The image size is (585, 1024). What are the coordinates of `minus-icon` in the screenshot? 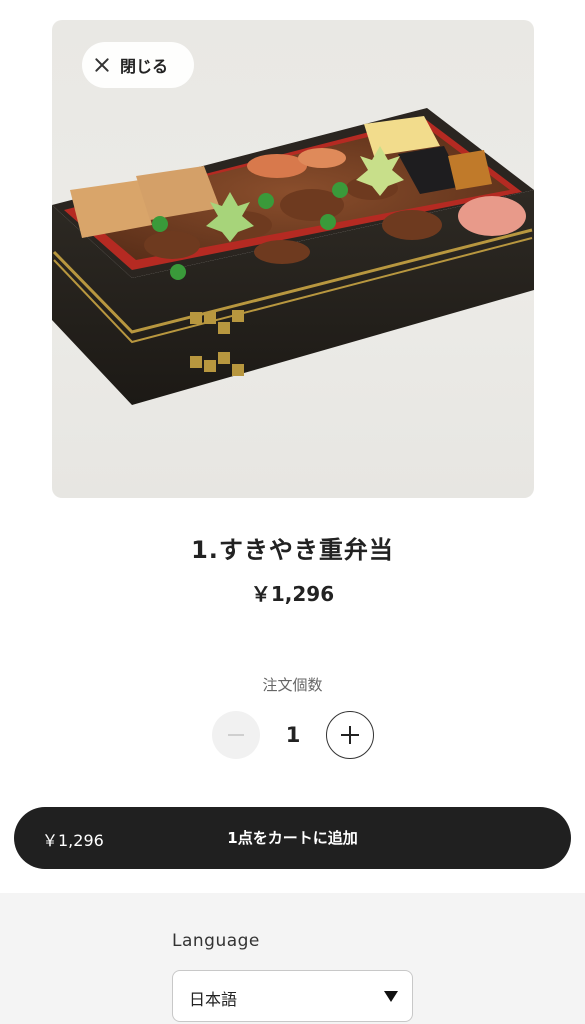 It's located at (236, 735).